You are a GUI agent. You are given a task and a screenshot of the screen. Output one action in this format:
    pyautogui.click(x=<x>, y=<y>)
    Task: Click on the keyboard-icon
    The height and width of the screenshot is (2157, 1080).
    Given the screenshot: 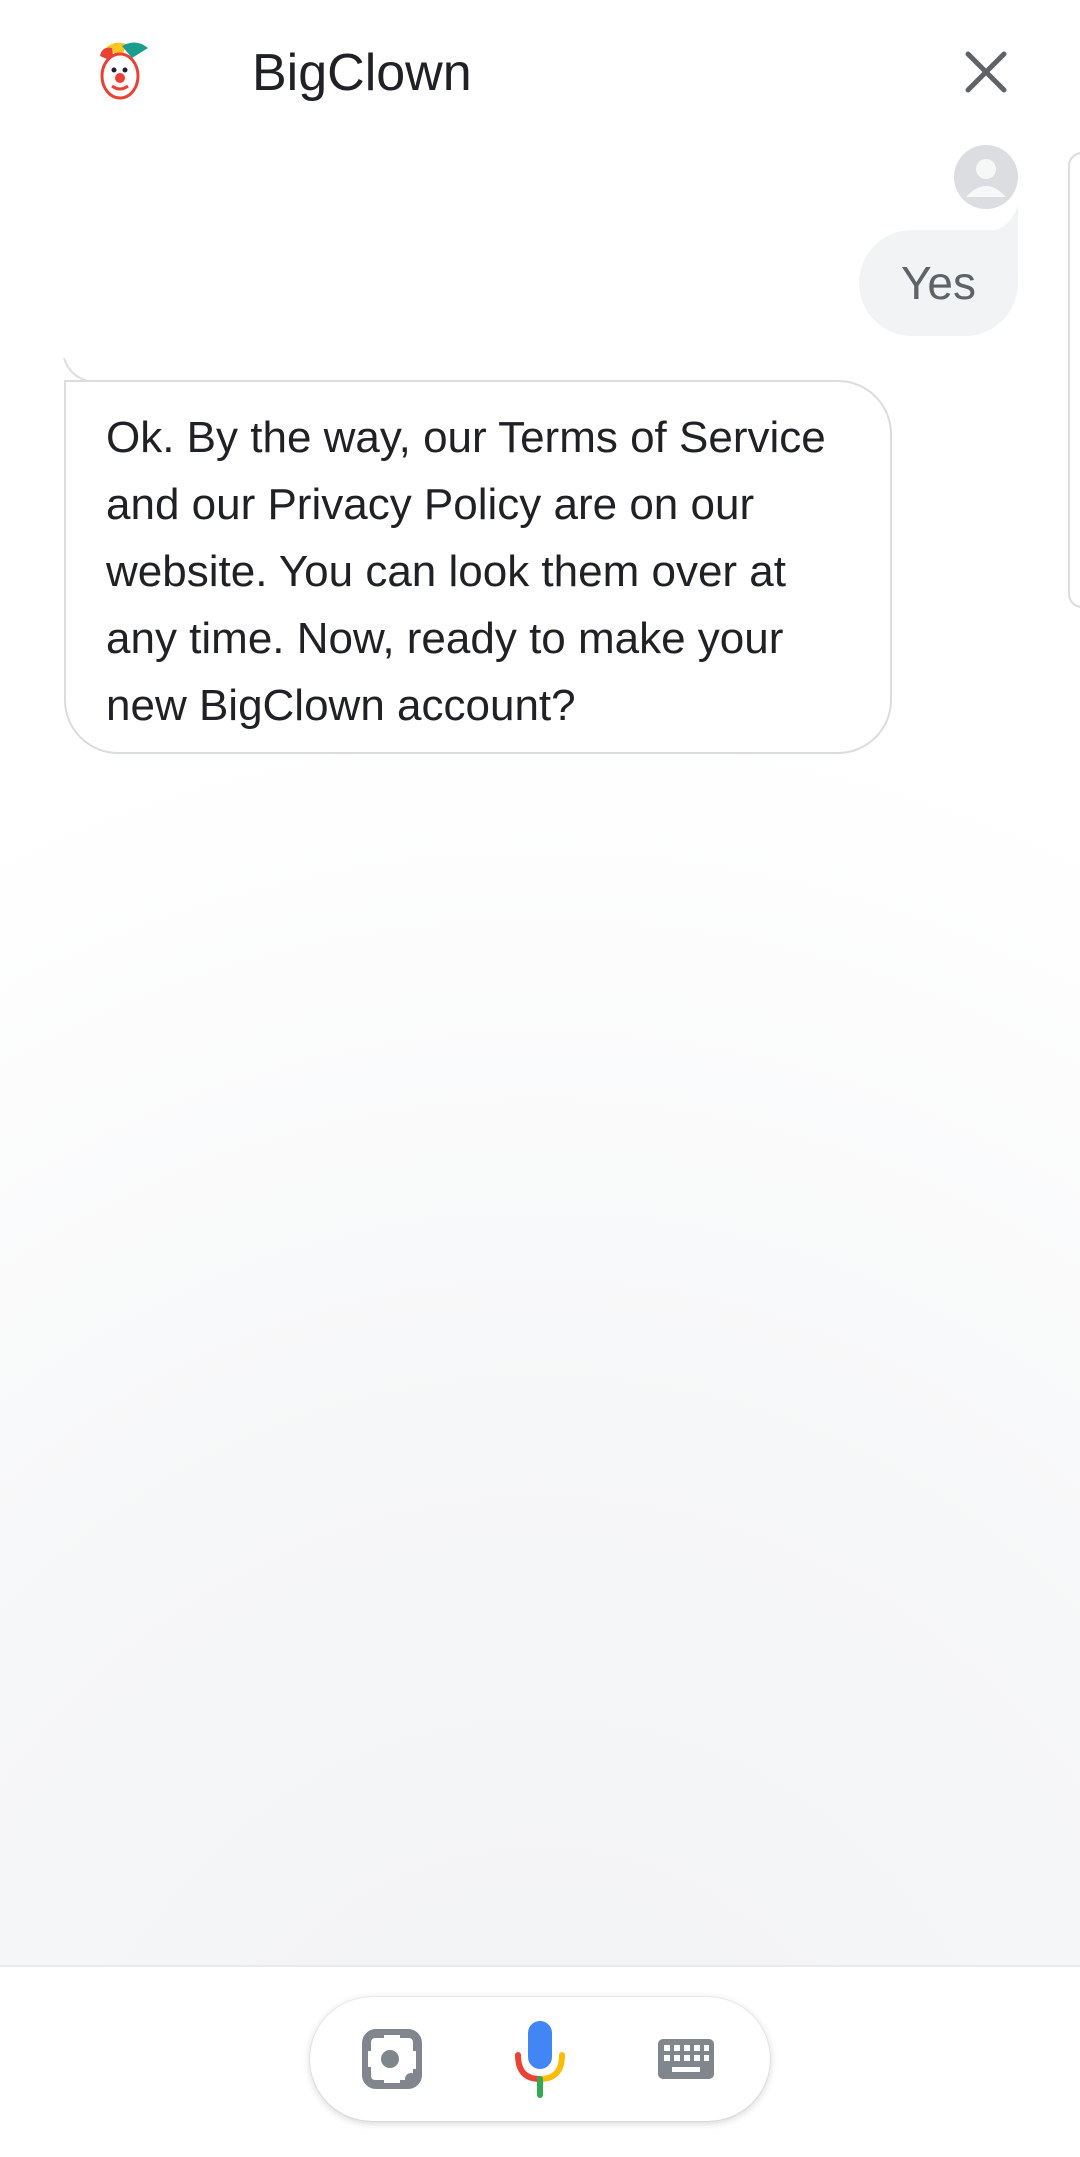 What is the action you would take?
    pyautogui.click(x=686, y=2059)
    